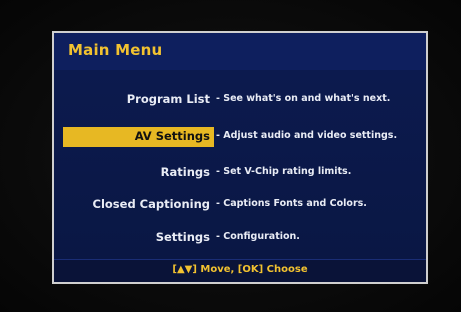 The height and width of the screenshot is (312, 461). I want to click on navigation-hint: [▲▼] Move, [OK] Choose, so click(240, 269).